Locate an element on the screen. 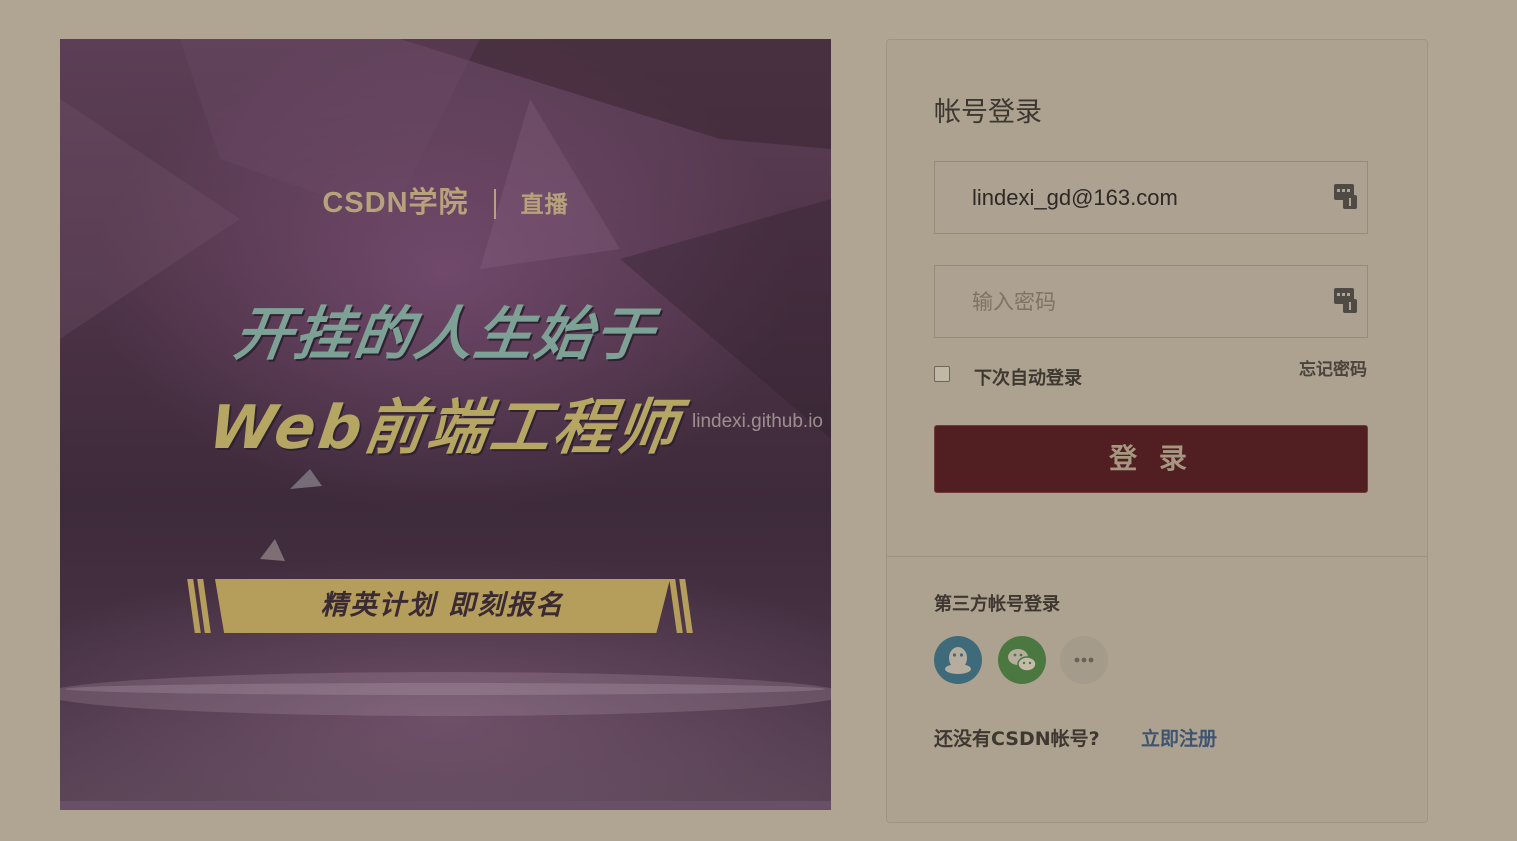 The width and height of the screenshot is (1517, 841). qq-icon is located at coordinates (958, 660).